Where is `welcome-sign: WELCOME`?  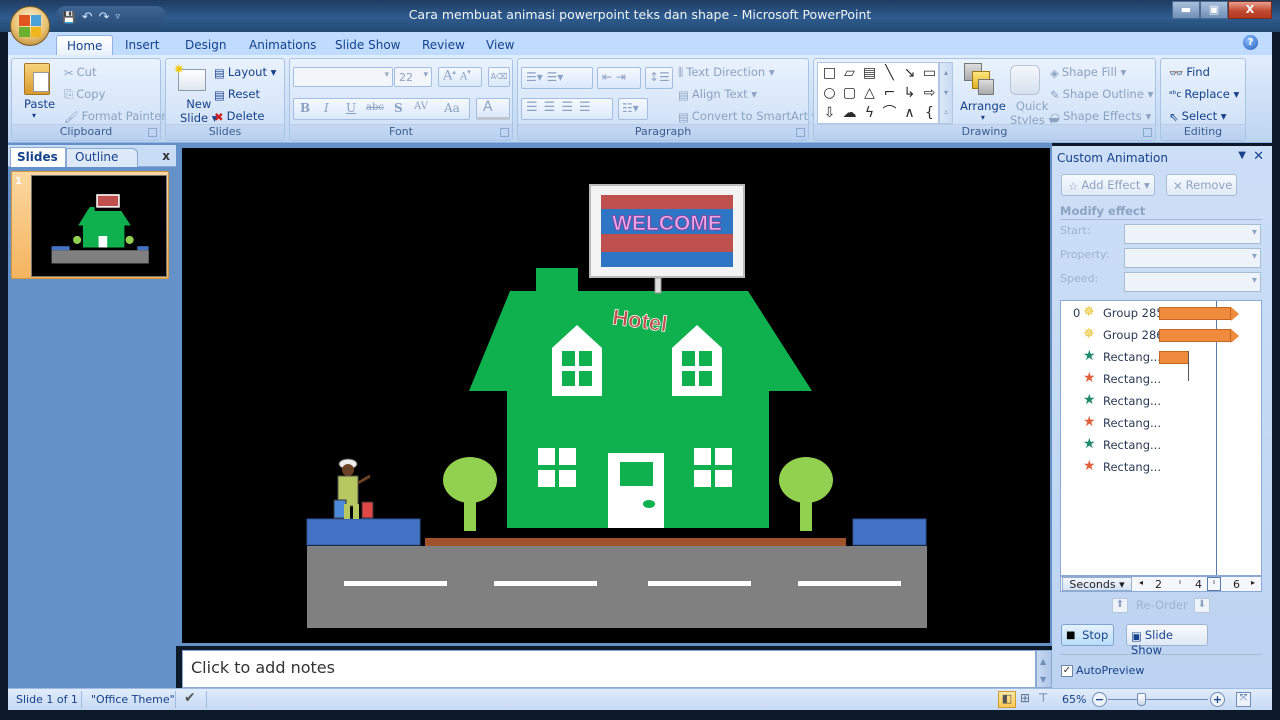 welcome-sign: WELCOME is located at coordinates (667, 231).